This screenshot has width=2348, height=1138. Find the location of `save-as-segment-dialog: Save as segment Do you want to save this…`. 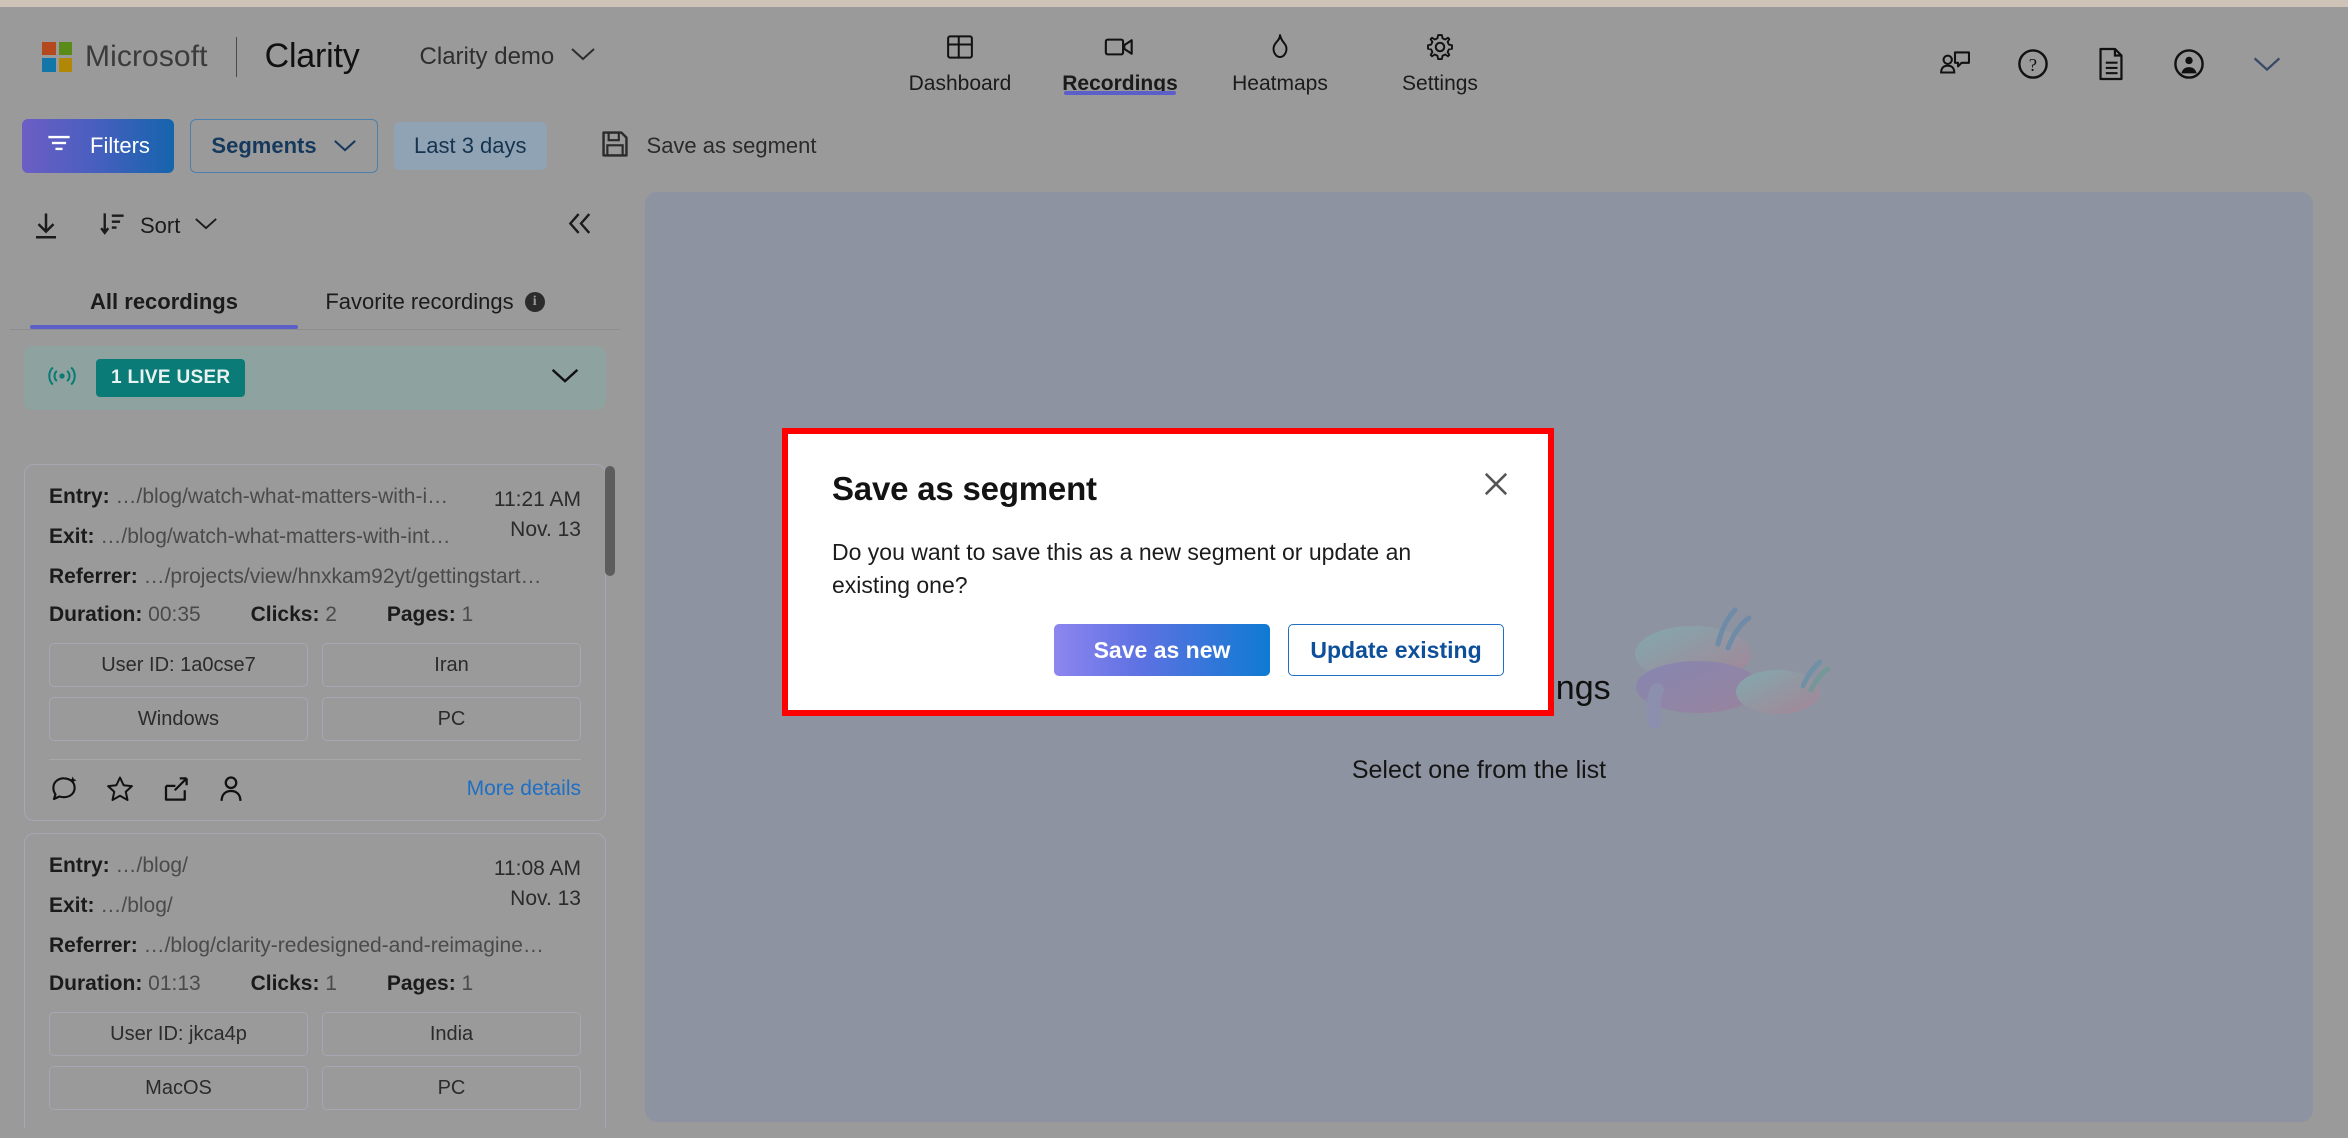

save-as-segment-dialog: Save as segment Do you want to save this… is located at coordinates (1168, 572).